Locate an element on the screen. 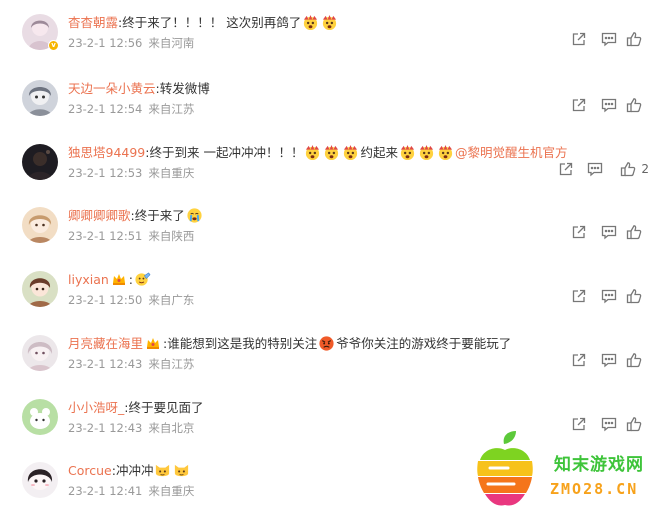 This screenshot has width=671, height=517. comment-time: 23-2-1 12:54 is located at coordinates (105, 109).